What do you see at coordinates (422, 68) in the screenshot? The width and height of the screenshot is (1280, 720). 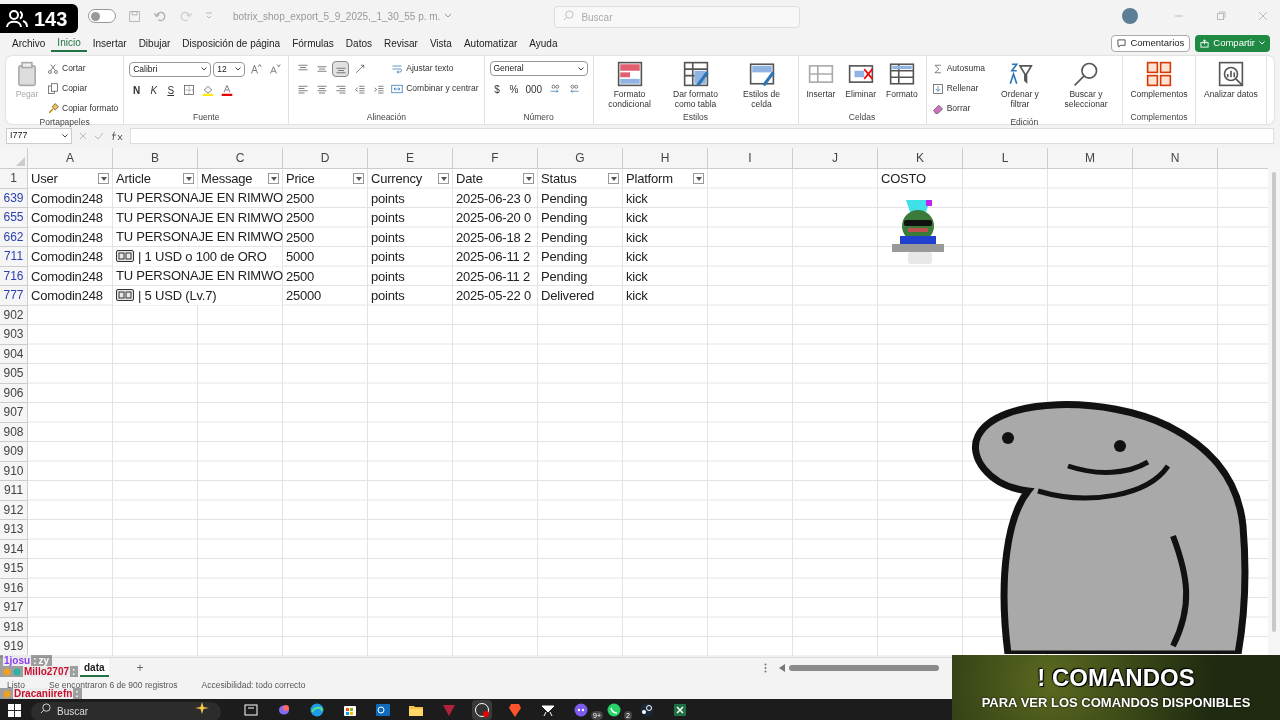 I see `ribbon-button: Ajustar texto` at bounding box center [422, 68].